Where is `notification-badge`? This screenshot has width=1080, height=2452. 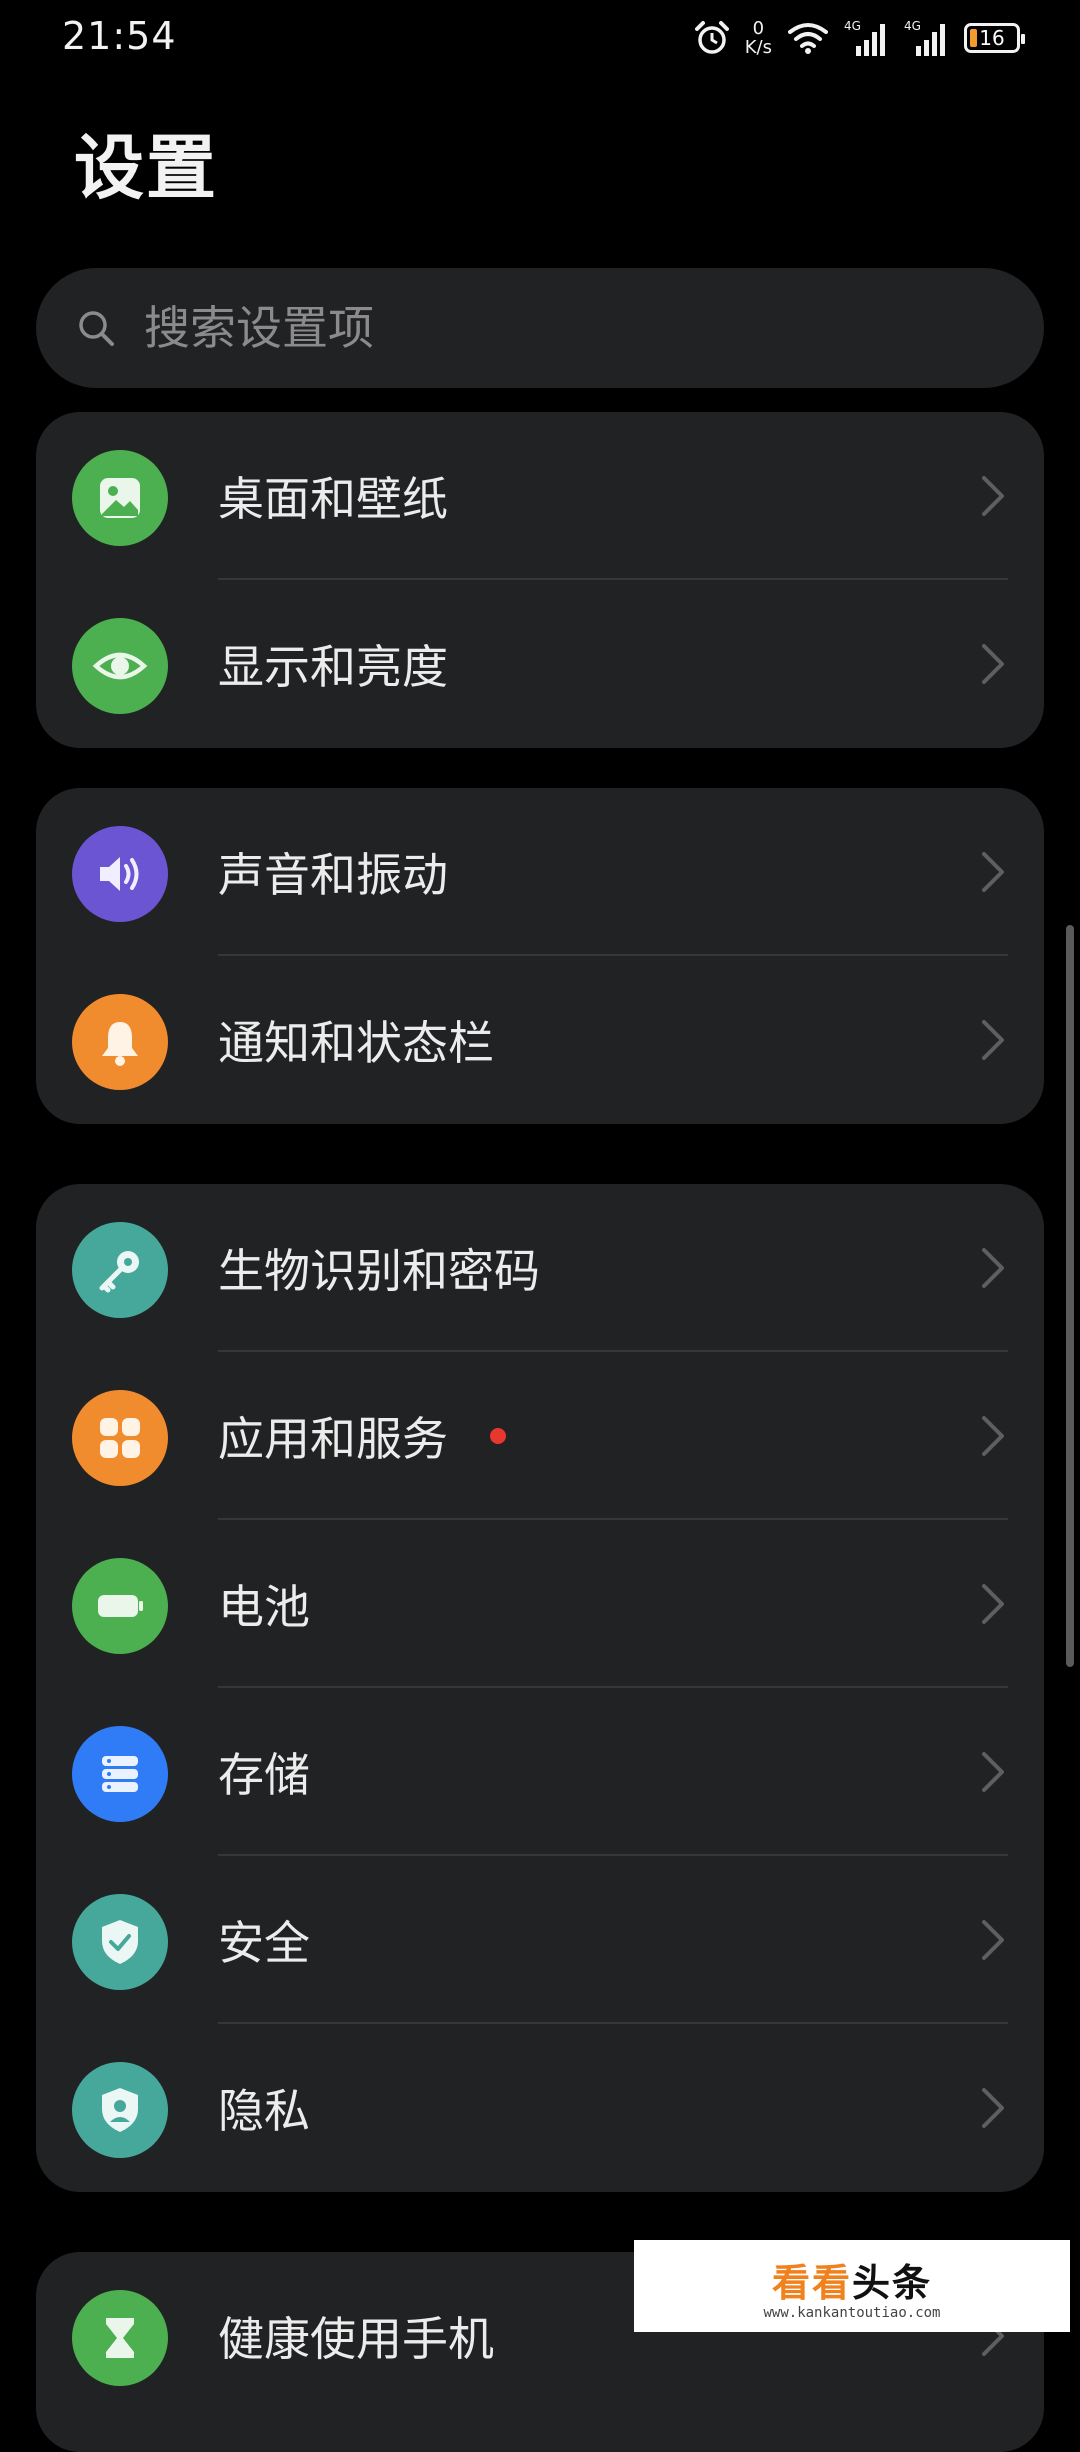
notification-badge is located at coordinates (498, 1436).